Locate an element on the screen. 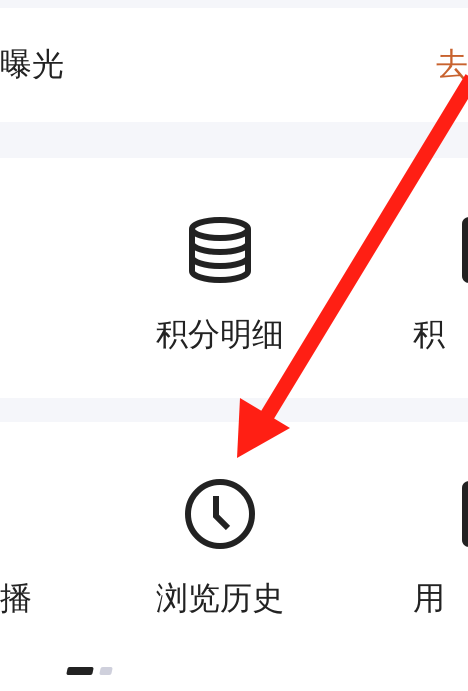  grid-item-label: 积分明细 is located at coordinates (220, 334).